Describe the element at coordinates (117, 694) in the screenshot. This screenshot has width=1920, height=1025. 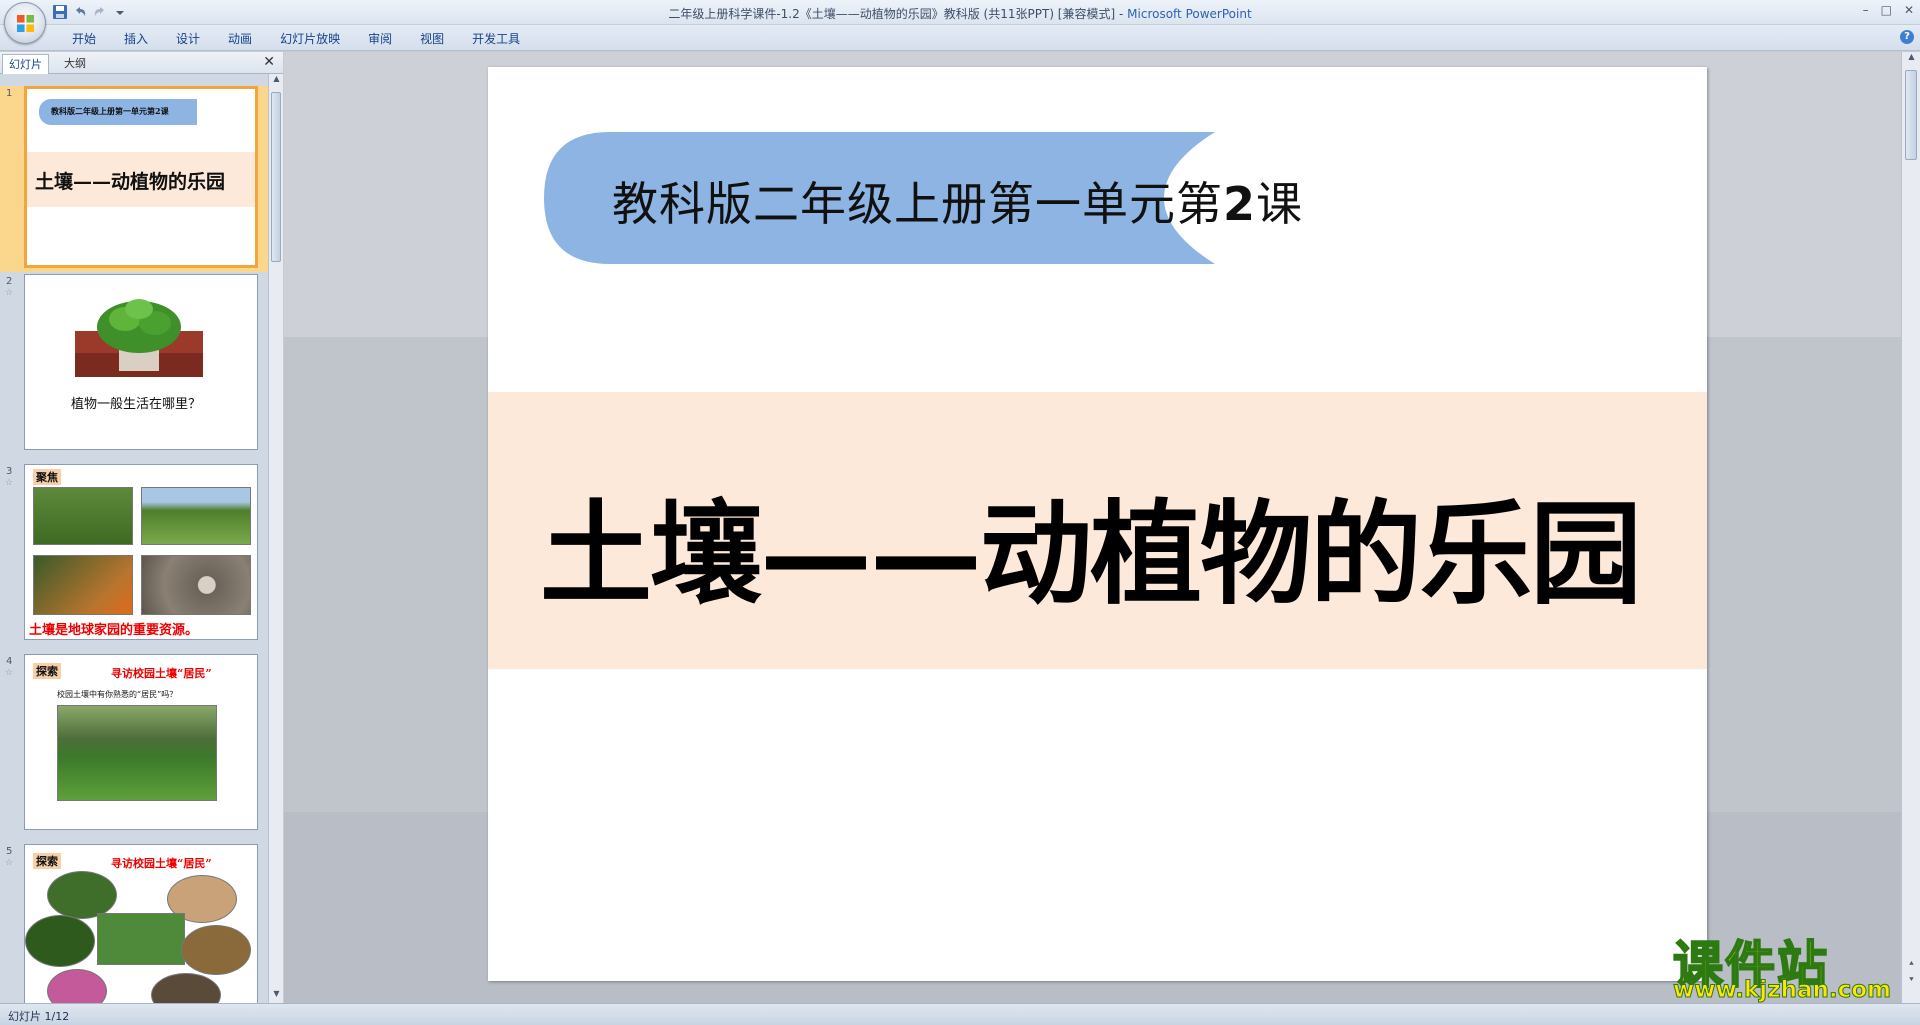
I see `thumb-caption: 校园土壤中有你熟悉的“居民”吗？` at that location.